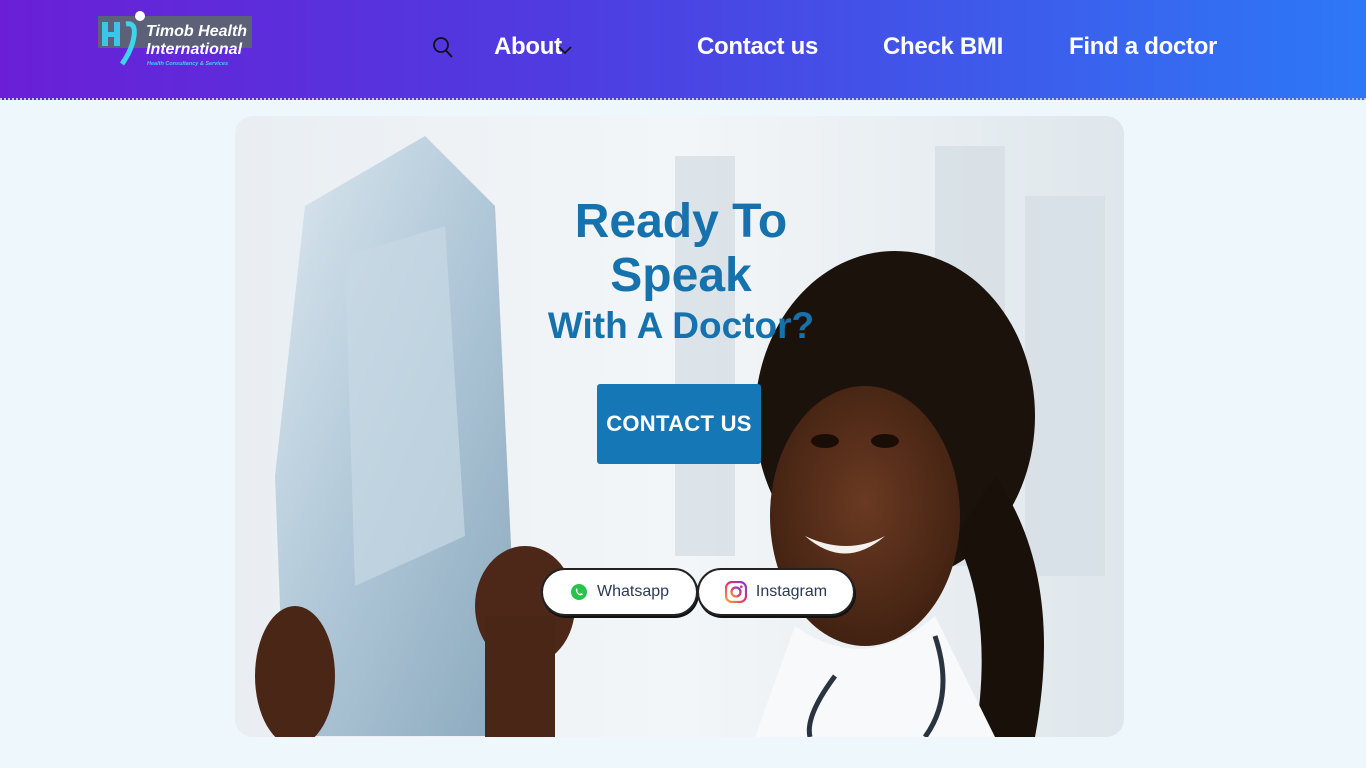  I want to click on nav-about: About, so click(528, 47).